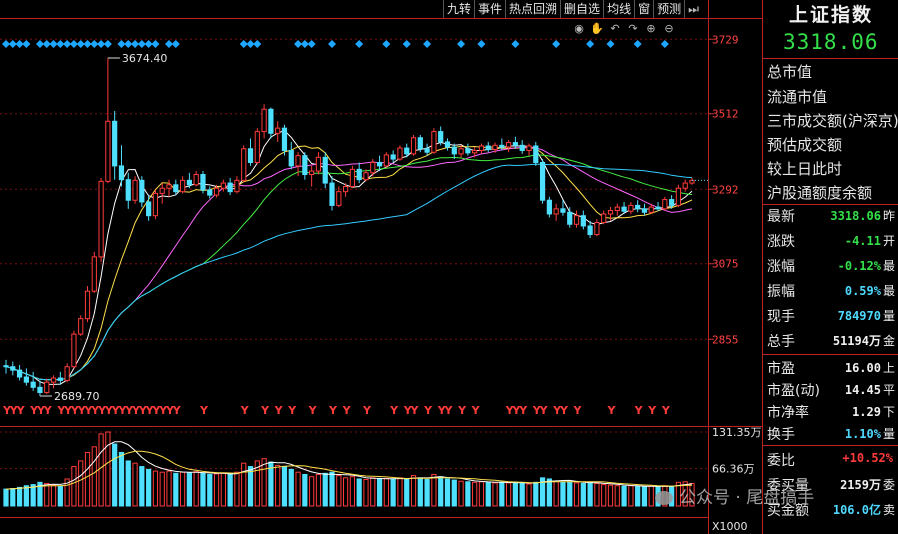  I want to click on hotspot-review-button: 热点回溯, so click(532, 9).